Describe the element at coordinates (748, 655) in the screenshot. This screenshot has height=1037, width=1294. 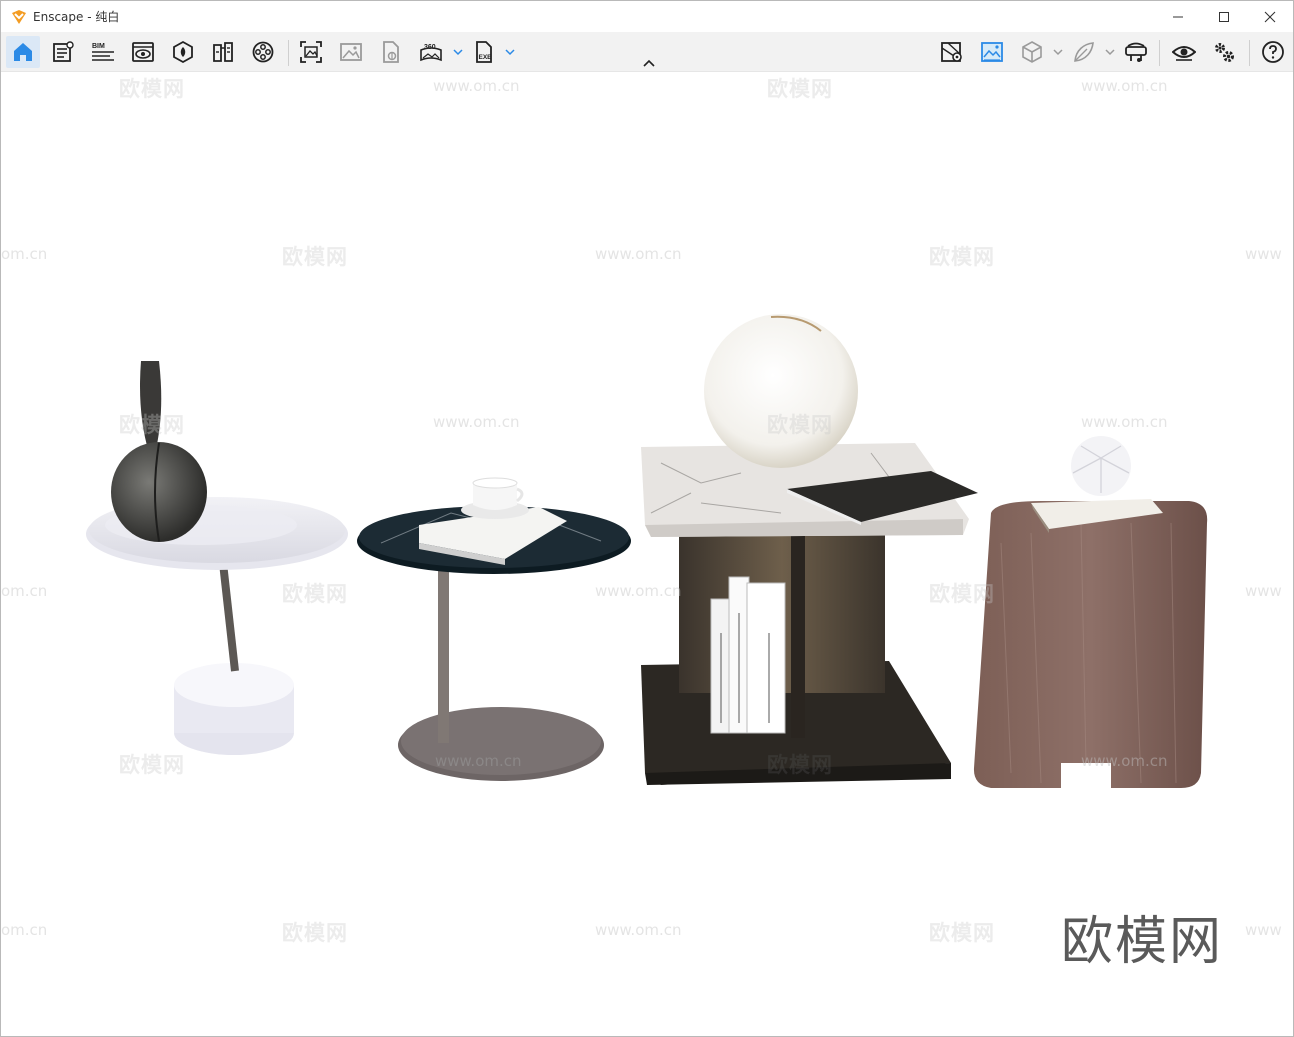
I see `book-stack` at that location.